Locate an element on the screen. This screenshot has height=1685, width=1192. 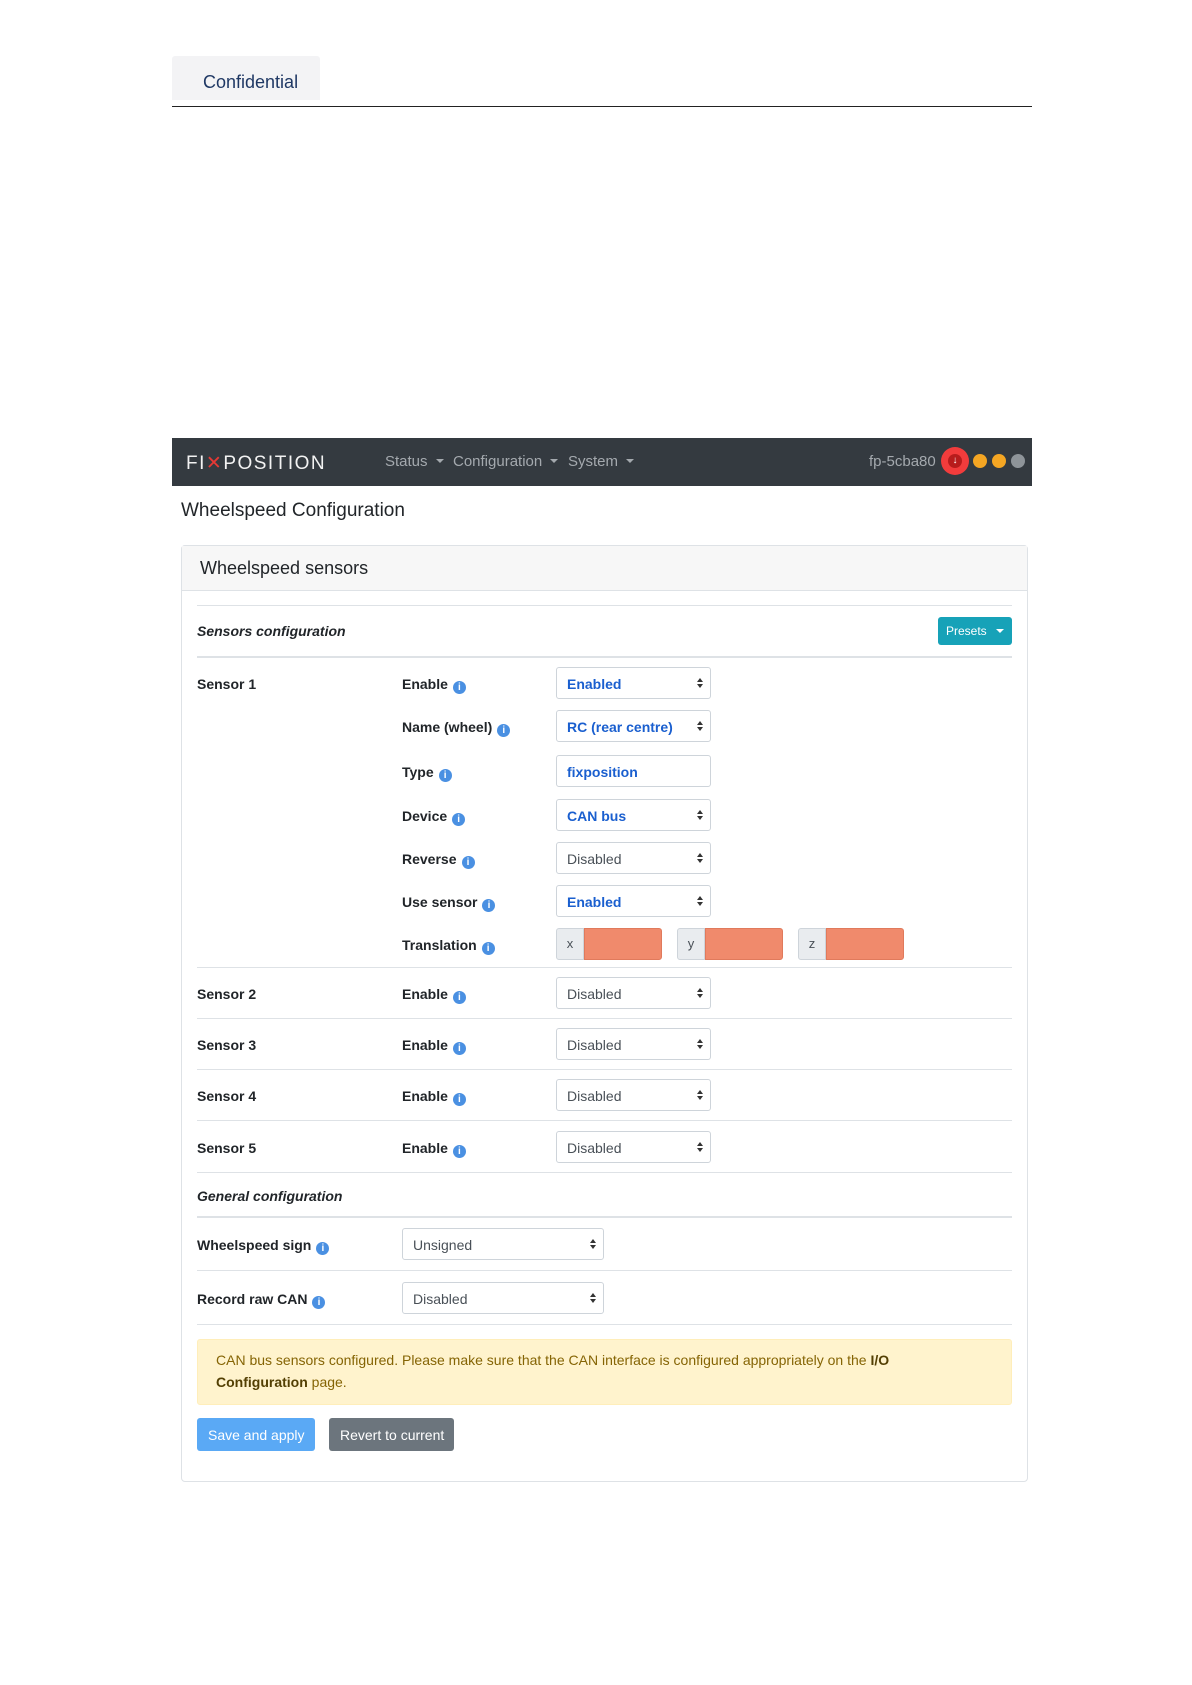
sensor1-label: Sensor 1 is located at coordinates (227, 684).